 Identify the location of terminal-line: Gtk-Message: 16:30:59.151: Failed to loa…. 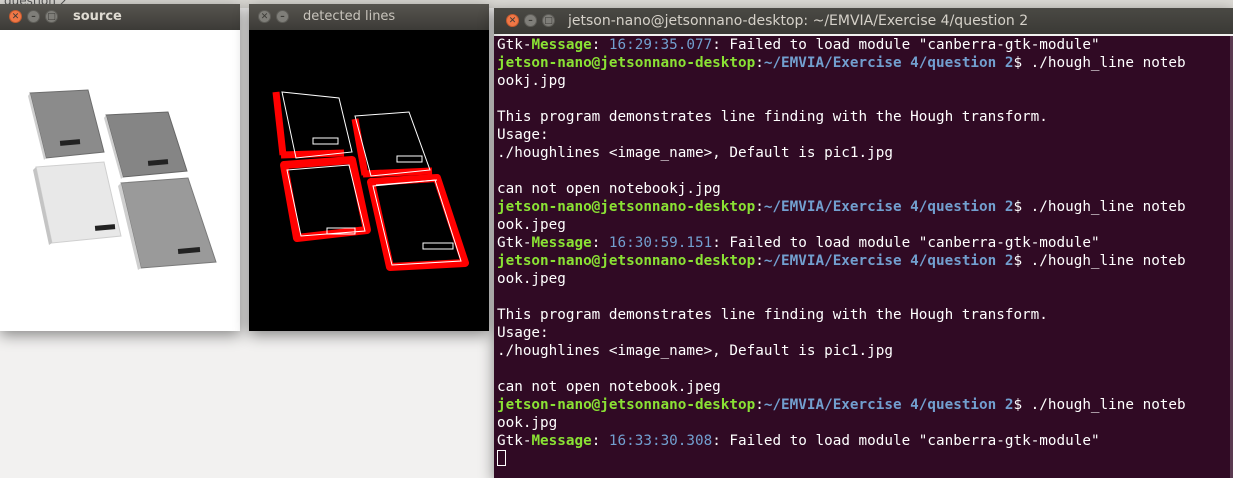
(863, 243).